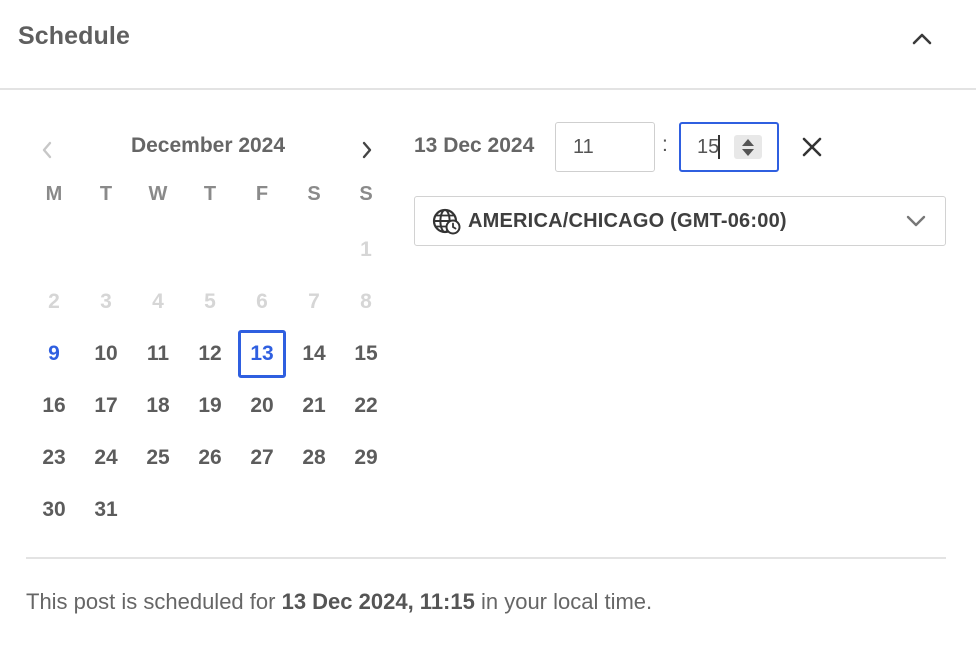 This screenshot has height=646, width=976. What do you see at coordinates (74, 36) in the screenshot?
I see `panel-title: Schedule` at bounding box center [74, 36].